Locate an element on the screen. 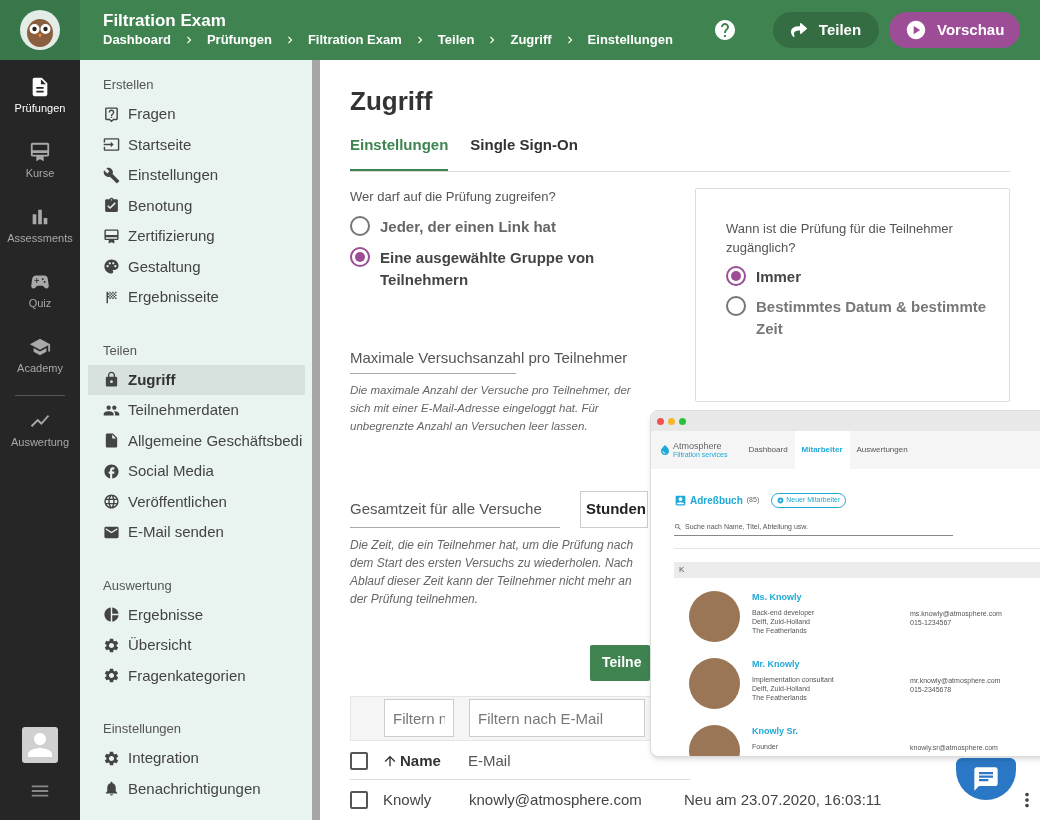 The image size is (1040, 820). breadcrumb-link: Prüfungen is located at coordinates (239, 40).